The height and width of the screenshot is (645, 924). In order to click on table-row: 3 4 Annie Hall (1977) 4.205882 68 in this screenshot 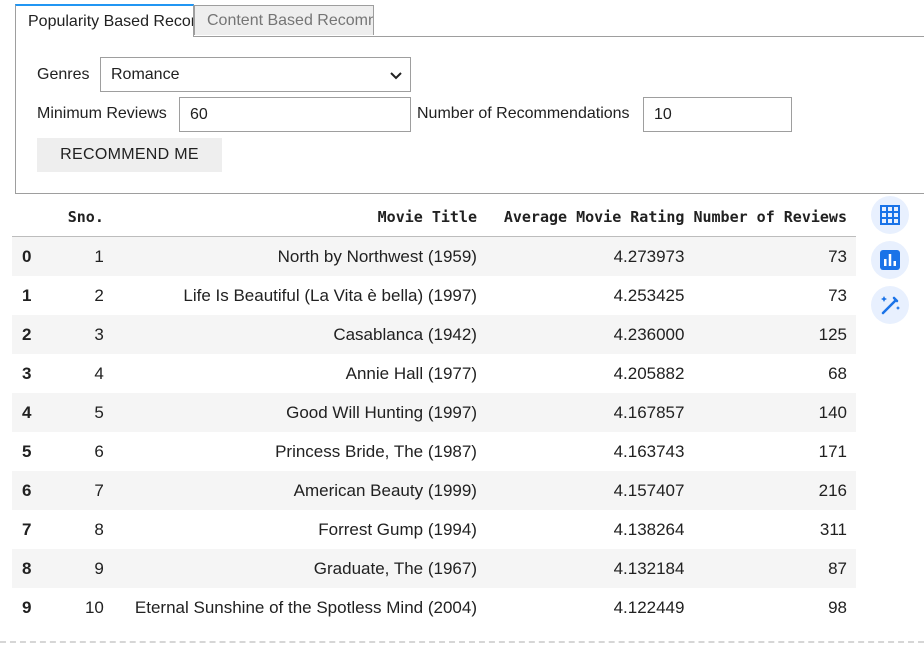, I will do `click(434, 373)`.